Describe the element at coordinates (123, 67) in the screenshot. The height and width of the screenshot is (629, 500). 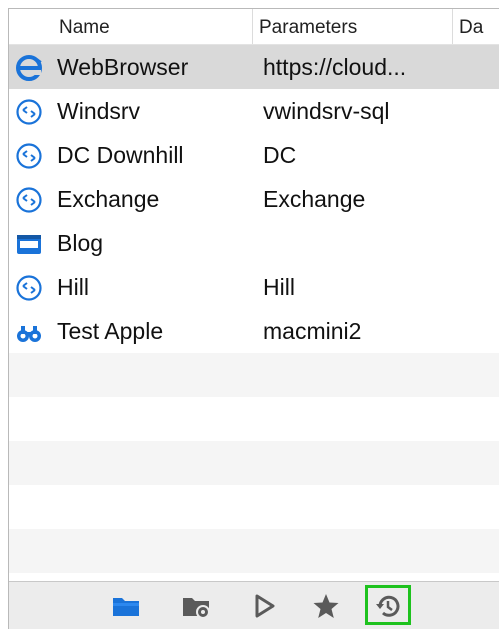
I see `row-name: WebBrowser` at that location.